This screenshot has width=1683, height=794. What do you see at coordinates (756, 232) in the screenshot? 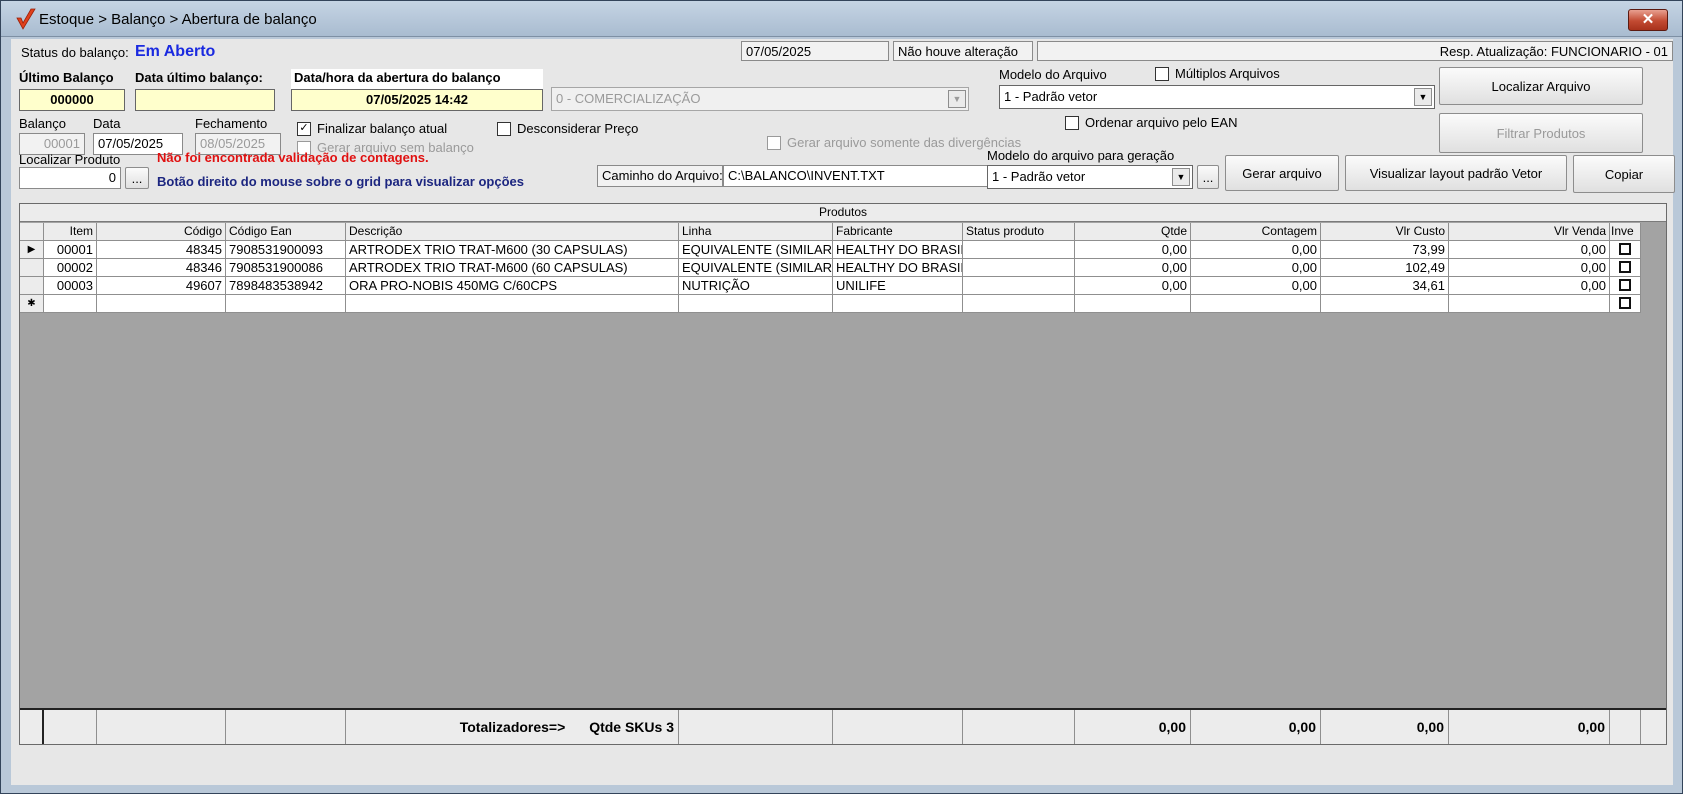
I see `col-linha: Linha` at bounding box center [756, 232].